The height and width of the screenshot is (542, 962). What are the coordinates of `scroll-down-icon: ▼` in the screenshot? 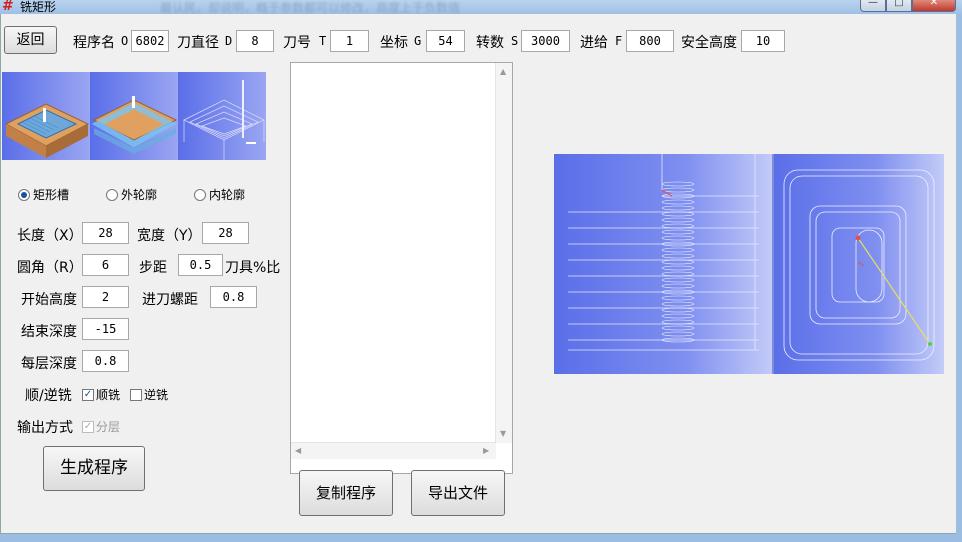 It's located at (503, 433).